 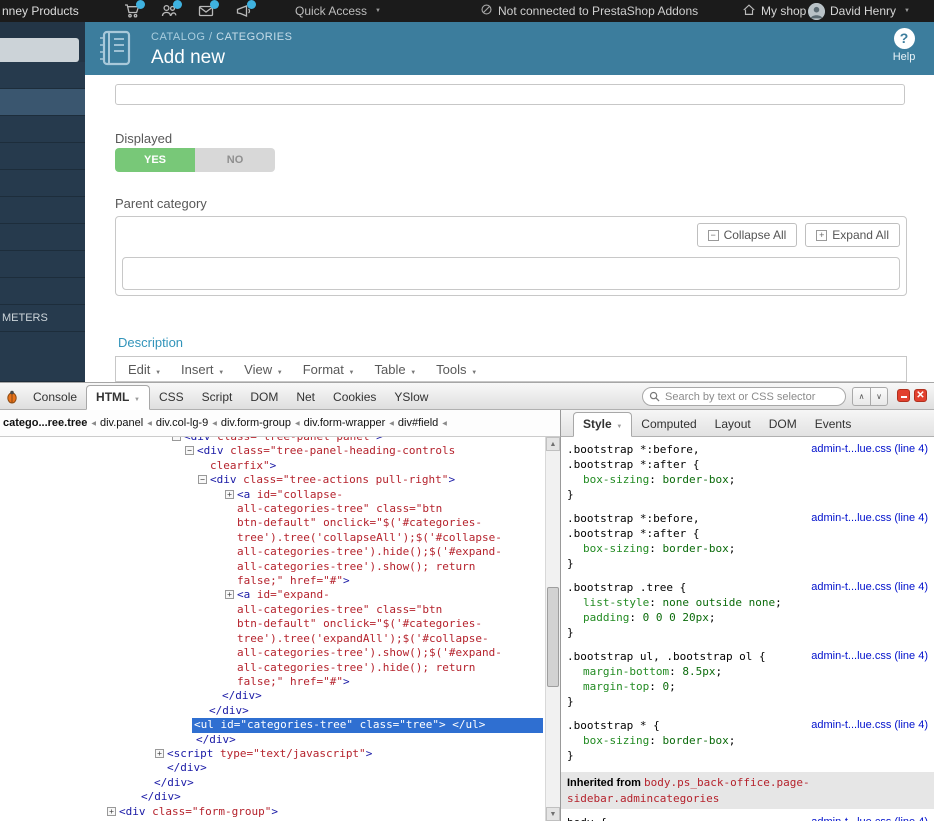 I want to click on search-prev-button: ∧, so click(x=861, y=396).